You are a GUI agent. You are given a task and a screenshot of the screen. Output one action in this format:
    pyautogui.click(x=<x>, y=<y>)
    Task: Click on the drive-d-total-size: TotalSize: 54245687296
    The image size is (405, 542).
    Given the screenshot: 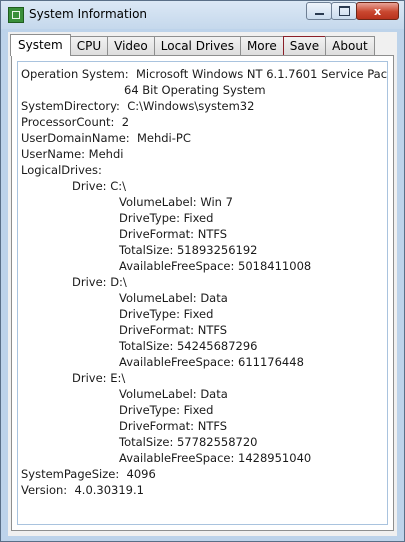 What is the action you would take?
    pyautogui.click(x=188, y=346)
    